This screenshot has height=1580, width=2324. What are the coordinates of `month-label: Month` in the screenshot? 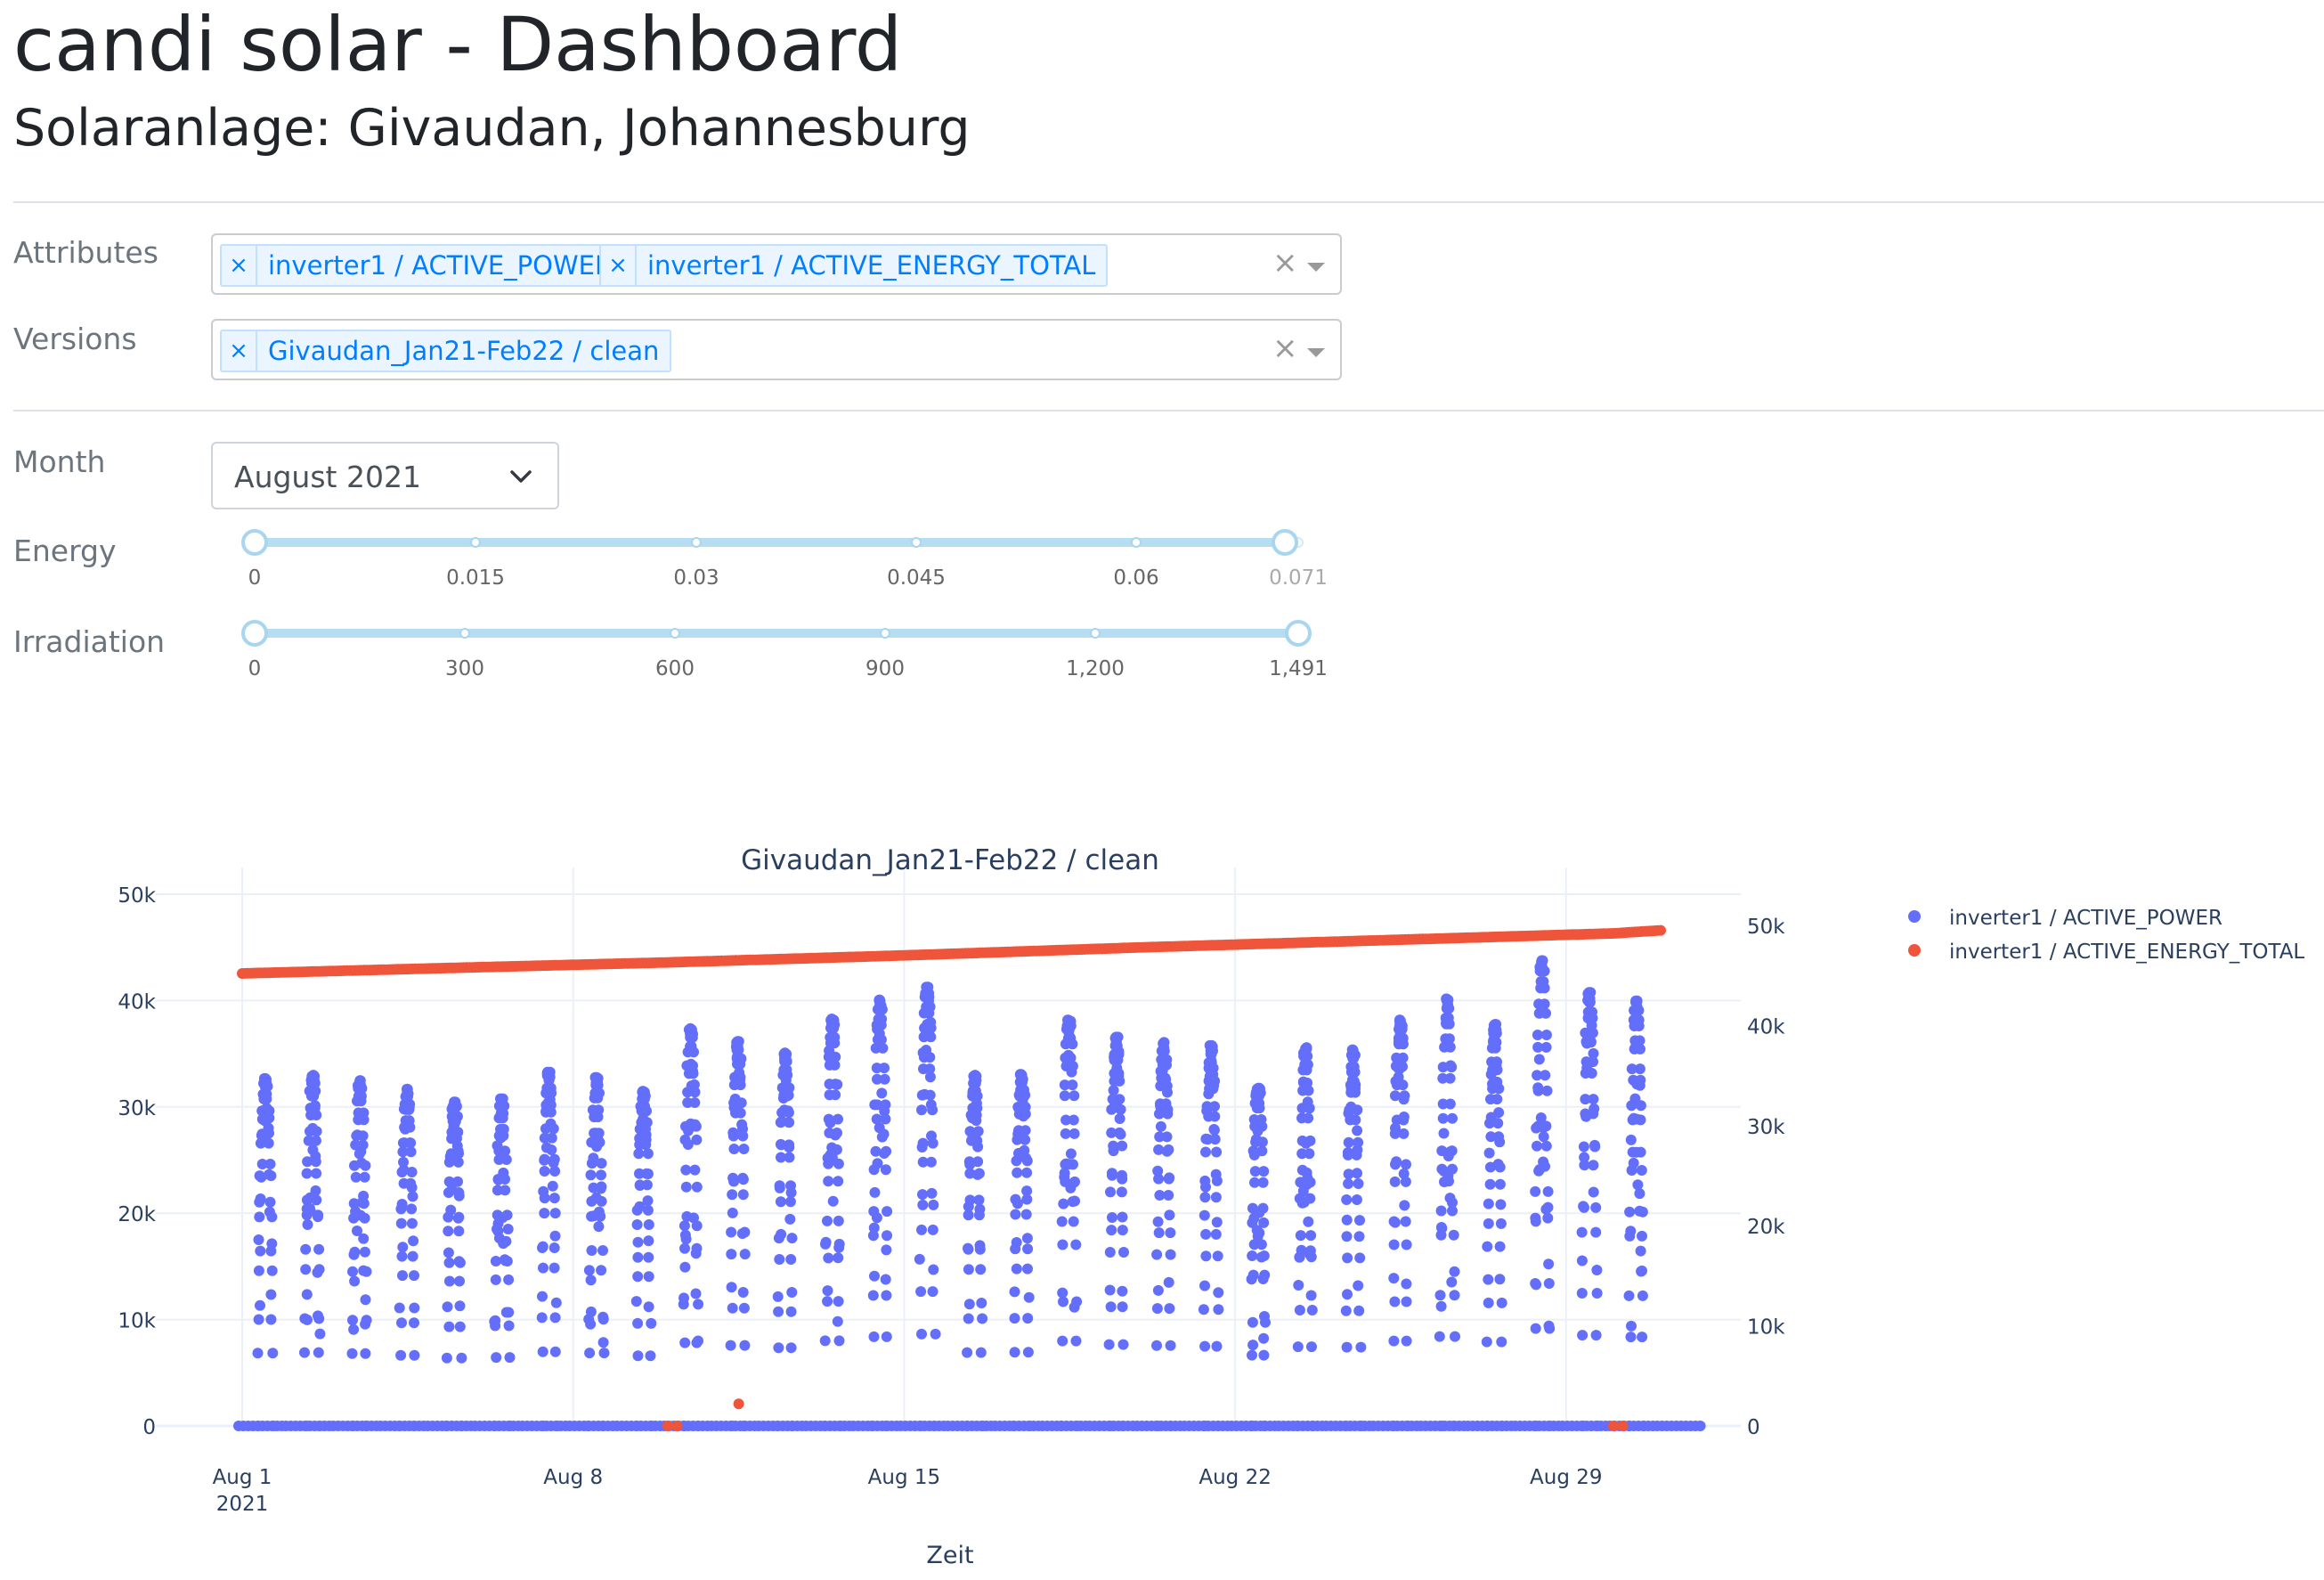 It's located at (60, 461).